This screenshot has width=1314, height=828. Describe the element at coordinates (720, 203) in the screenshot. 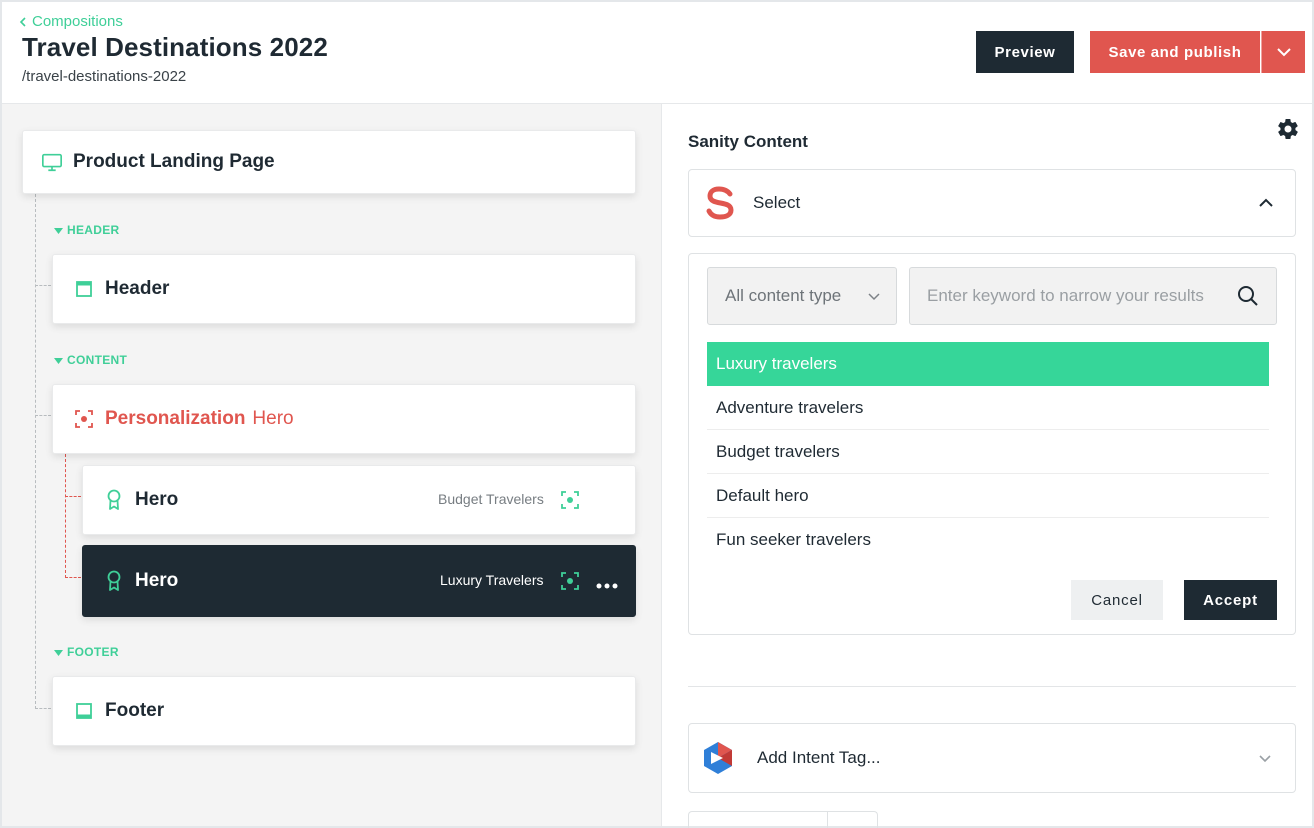

I see `sanity-logo-icon` at that location.